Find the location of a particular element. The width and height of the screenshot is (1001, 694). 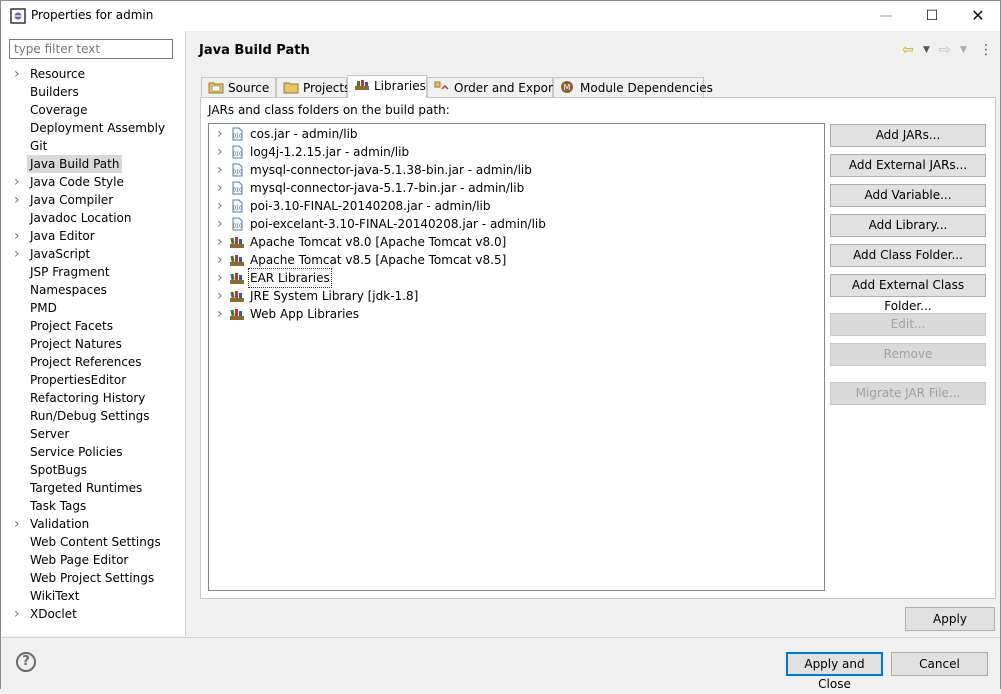

tree-row: › EAR Libraries is located at coordinates (509, 278).